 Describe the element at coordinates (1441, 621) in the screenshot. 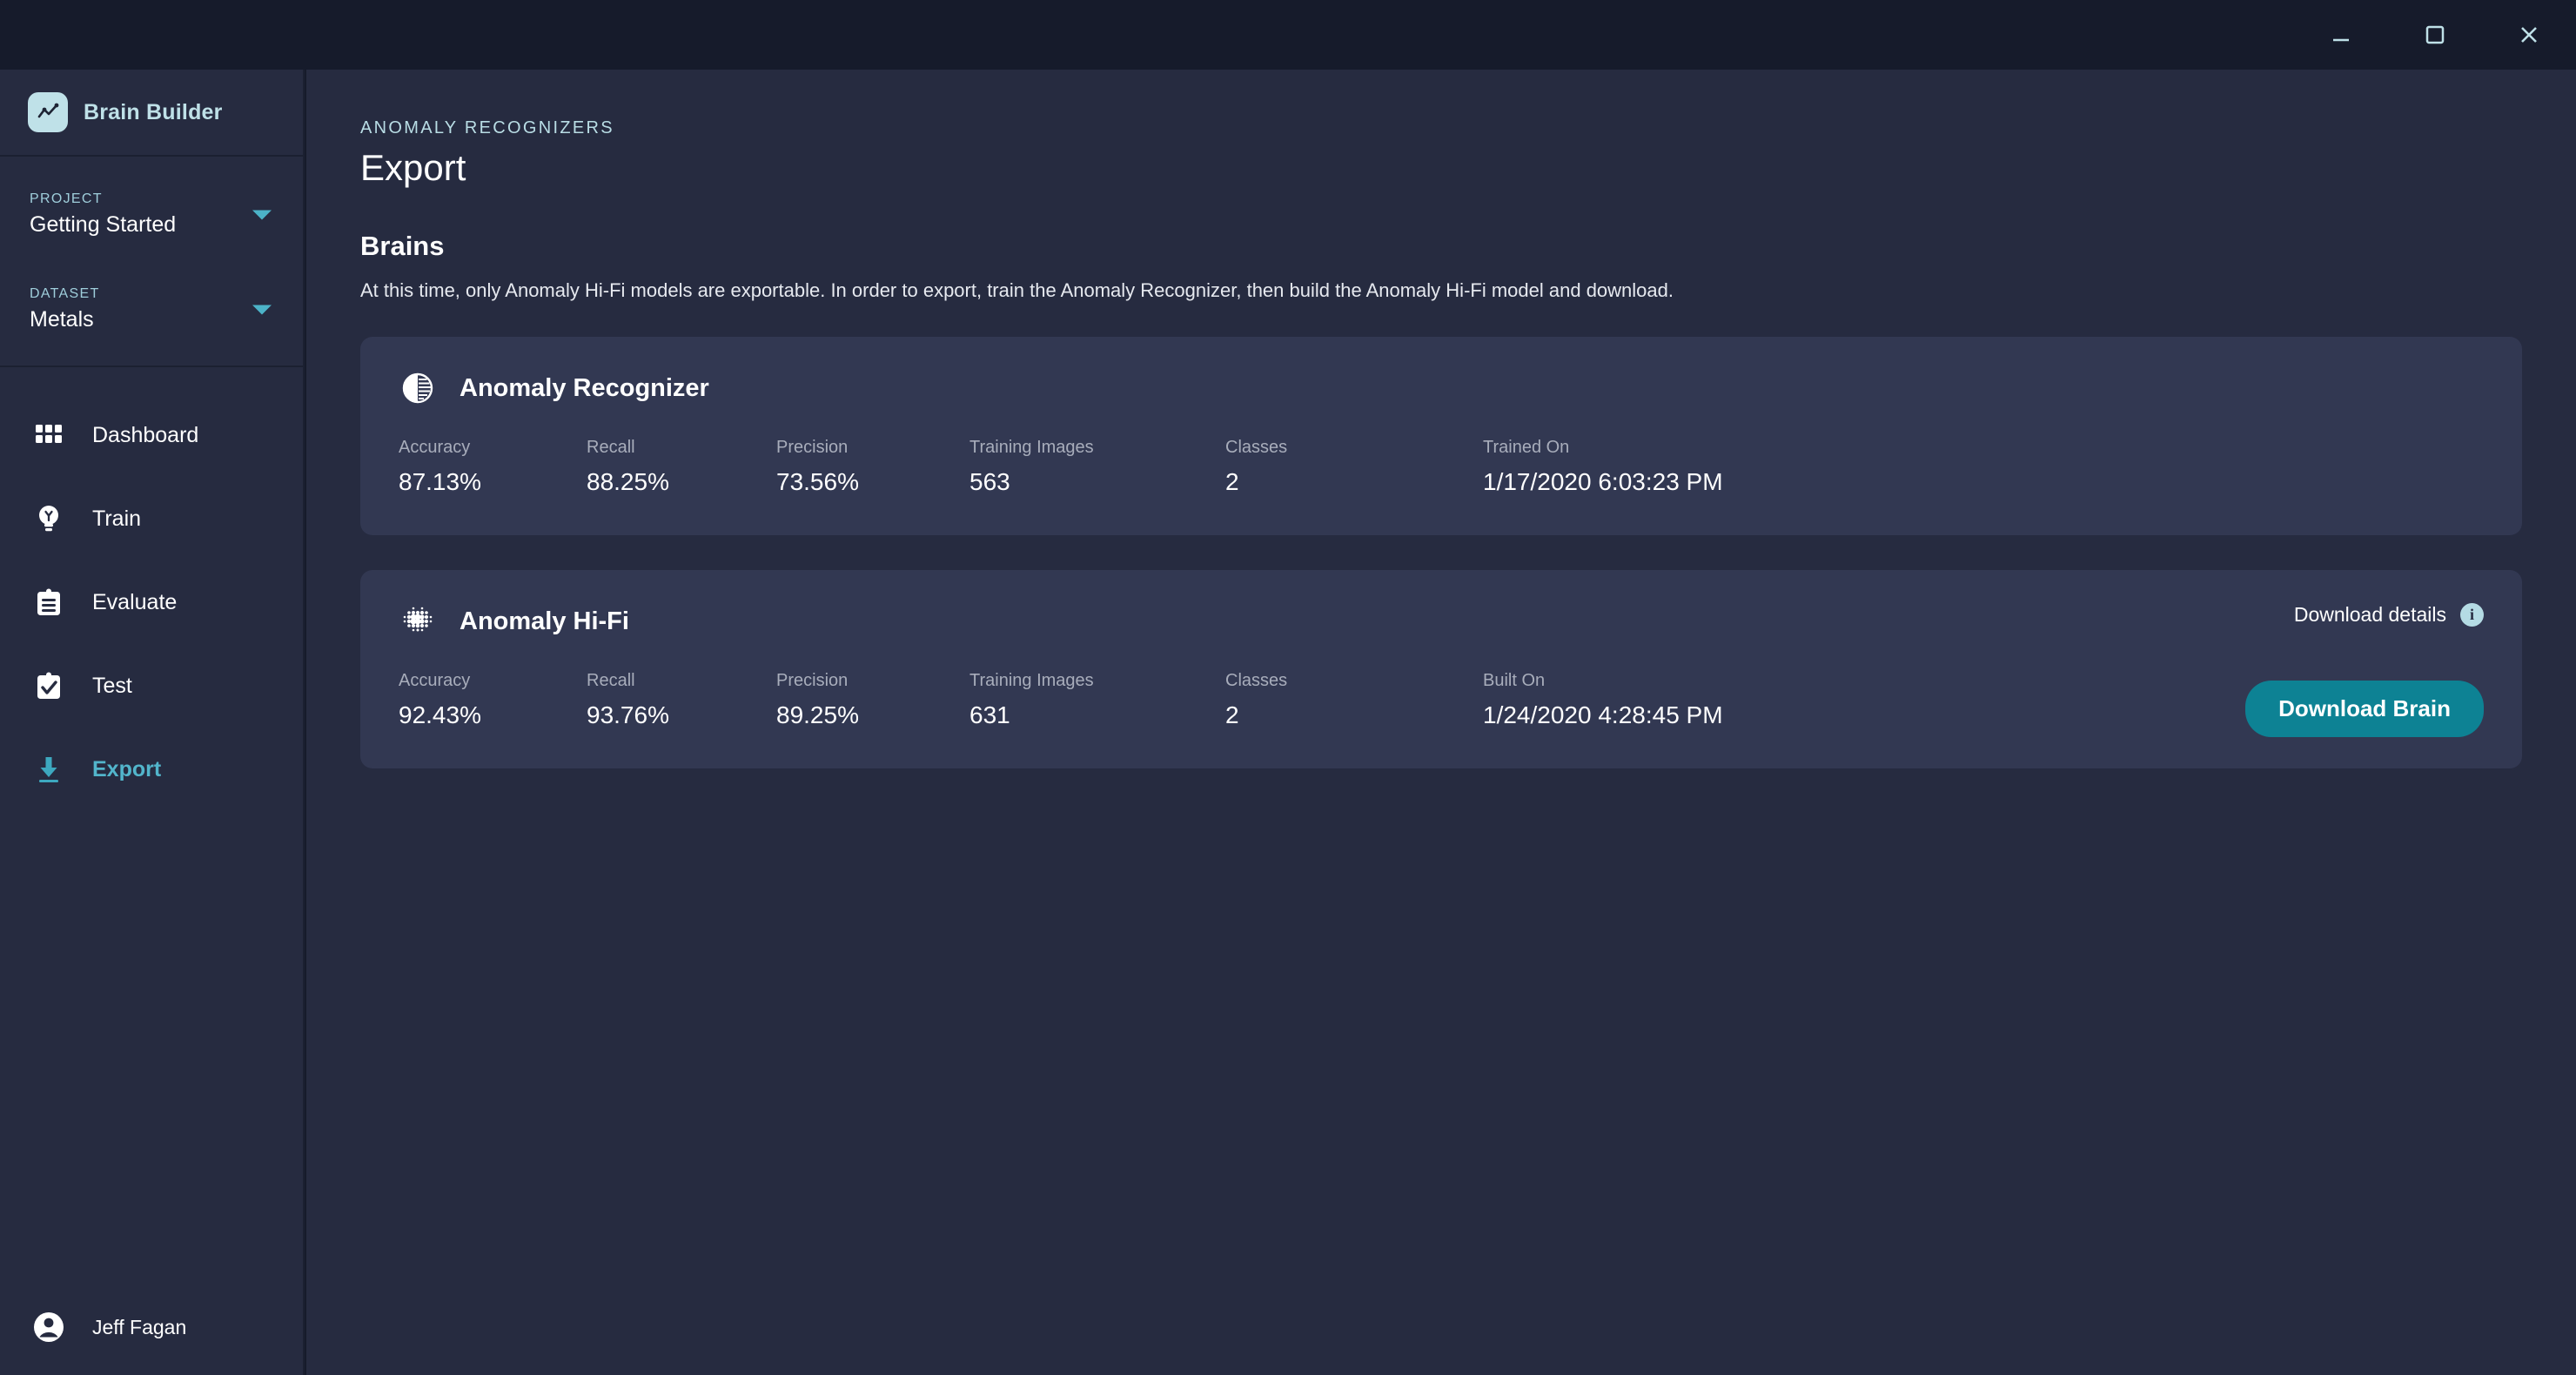

I see `card-header: Anomaly Hi-Fi` at that location.